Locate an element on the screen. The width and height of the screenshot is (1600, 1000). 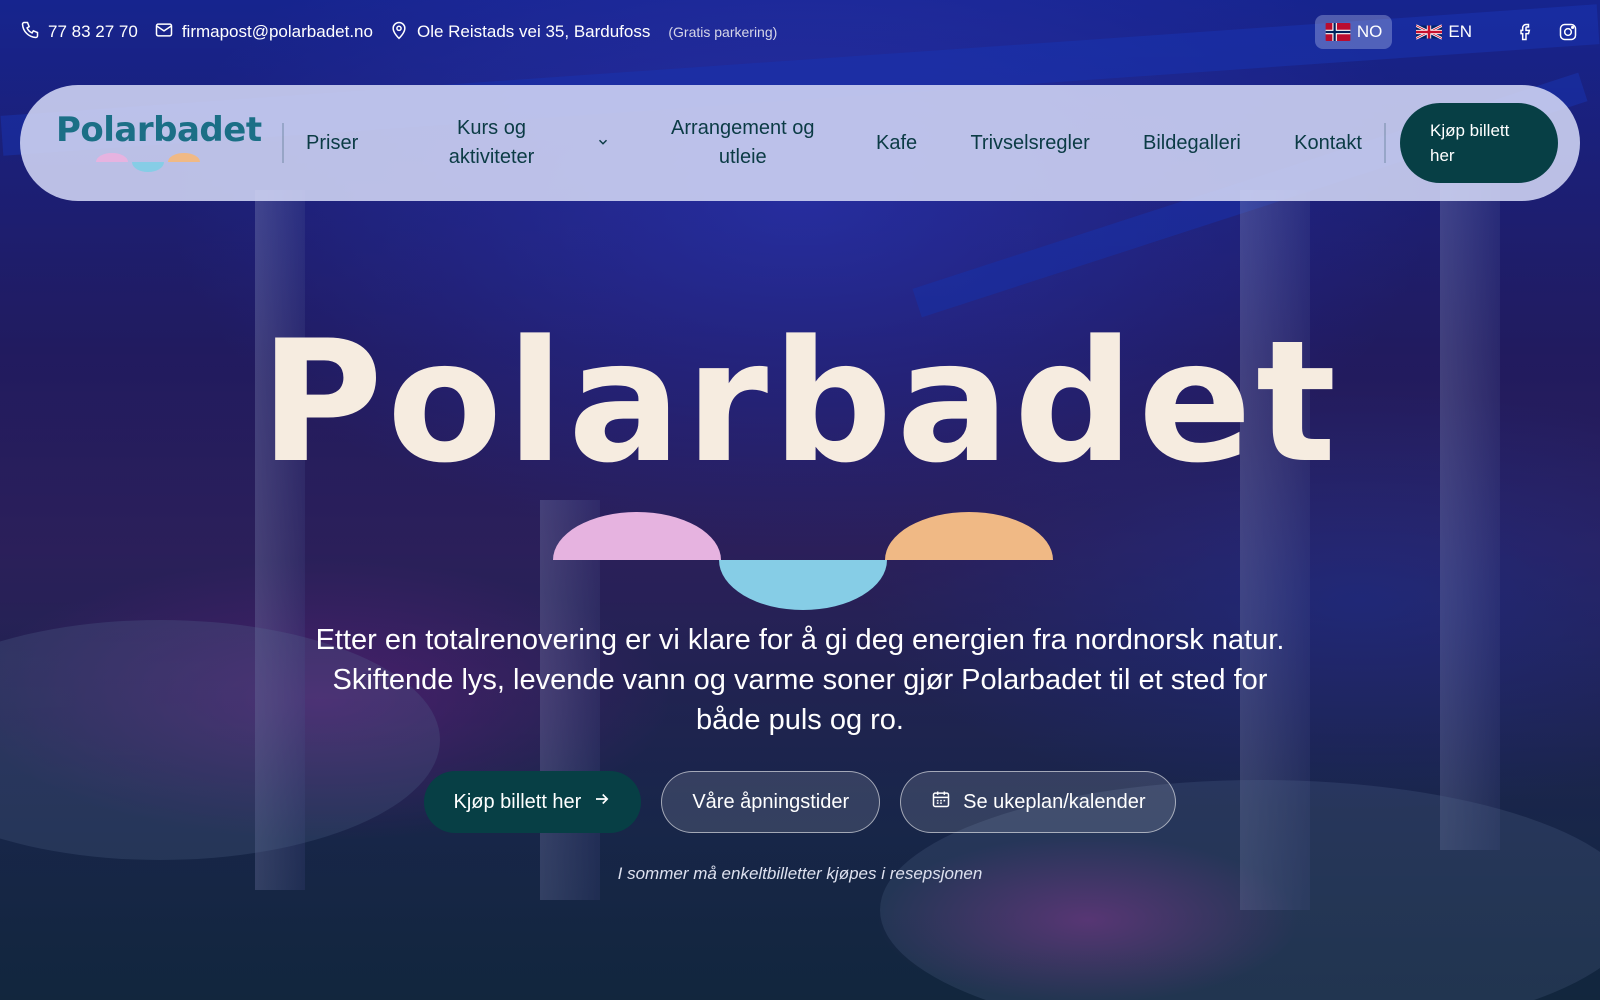
nav-item-label: Trivselsregler is located at coordinates (1030, 142).